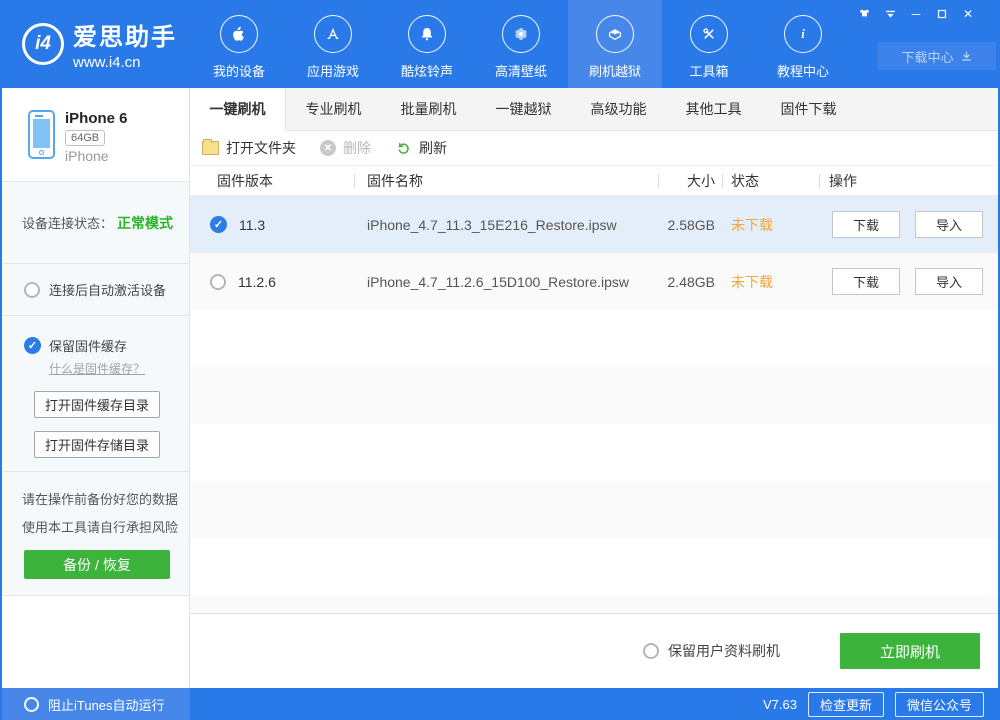 This screenshot has height=720, width=1000. What do you see at coordinates (428, 109) in the screenshot?
I see `tab-batch-flash: 批量刷机` at bounding box center [428, 109].